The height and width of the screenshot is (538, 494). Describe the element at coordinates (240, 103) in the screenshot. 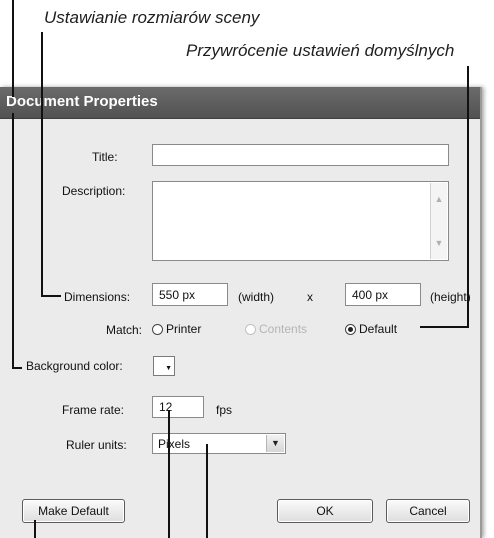

I see `dialog-titlebar: Document Properties` at that location.